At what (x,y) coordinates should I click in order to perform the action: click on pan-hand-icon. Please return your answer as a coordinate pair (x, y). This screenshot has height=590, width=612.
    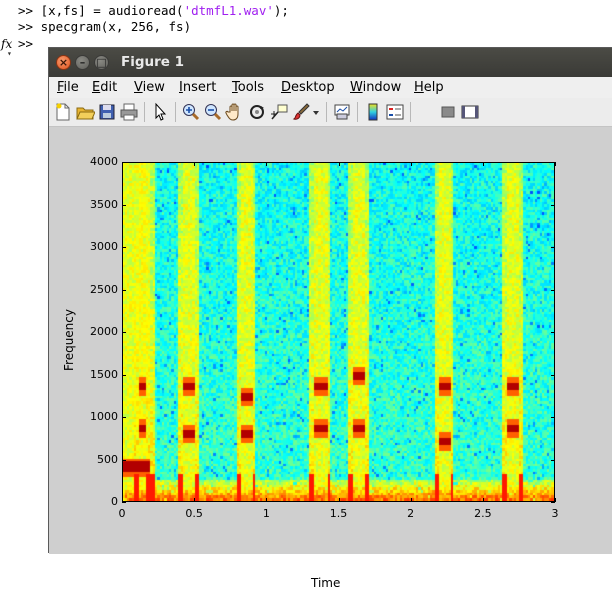
    Looking at the image, I should click on (235, 112).